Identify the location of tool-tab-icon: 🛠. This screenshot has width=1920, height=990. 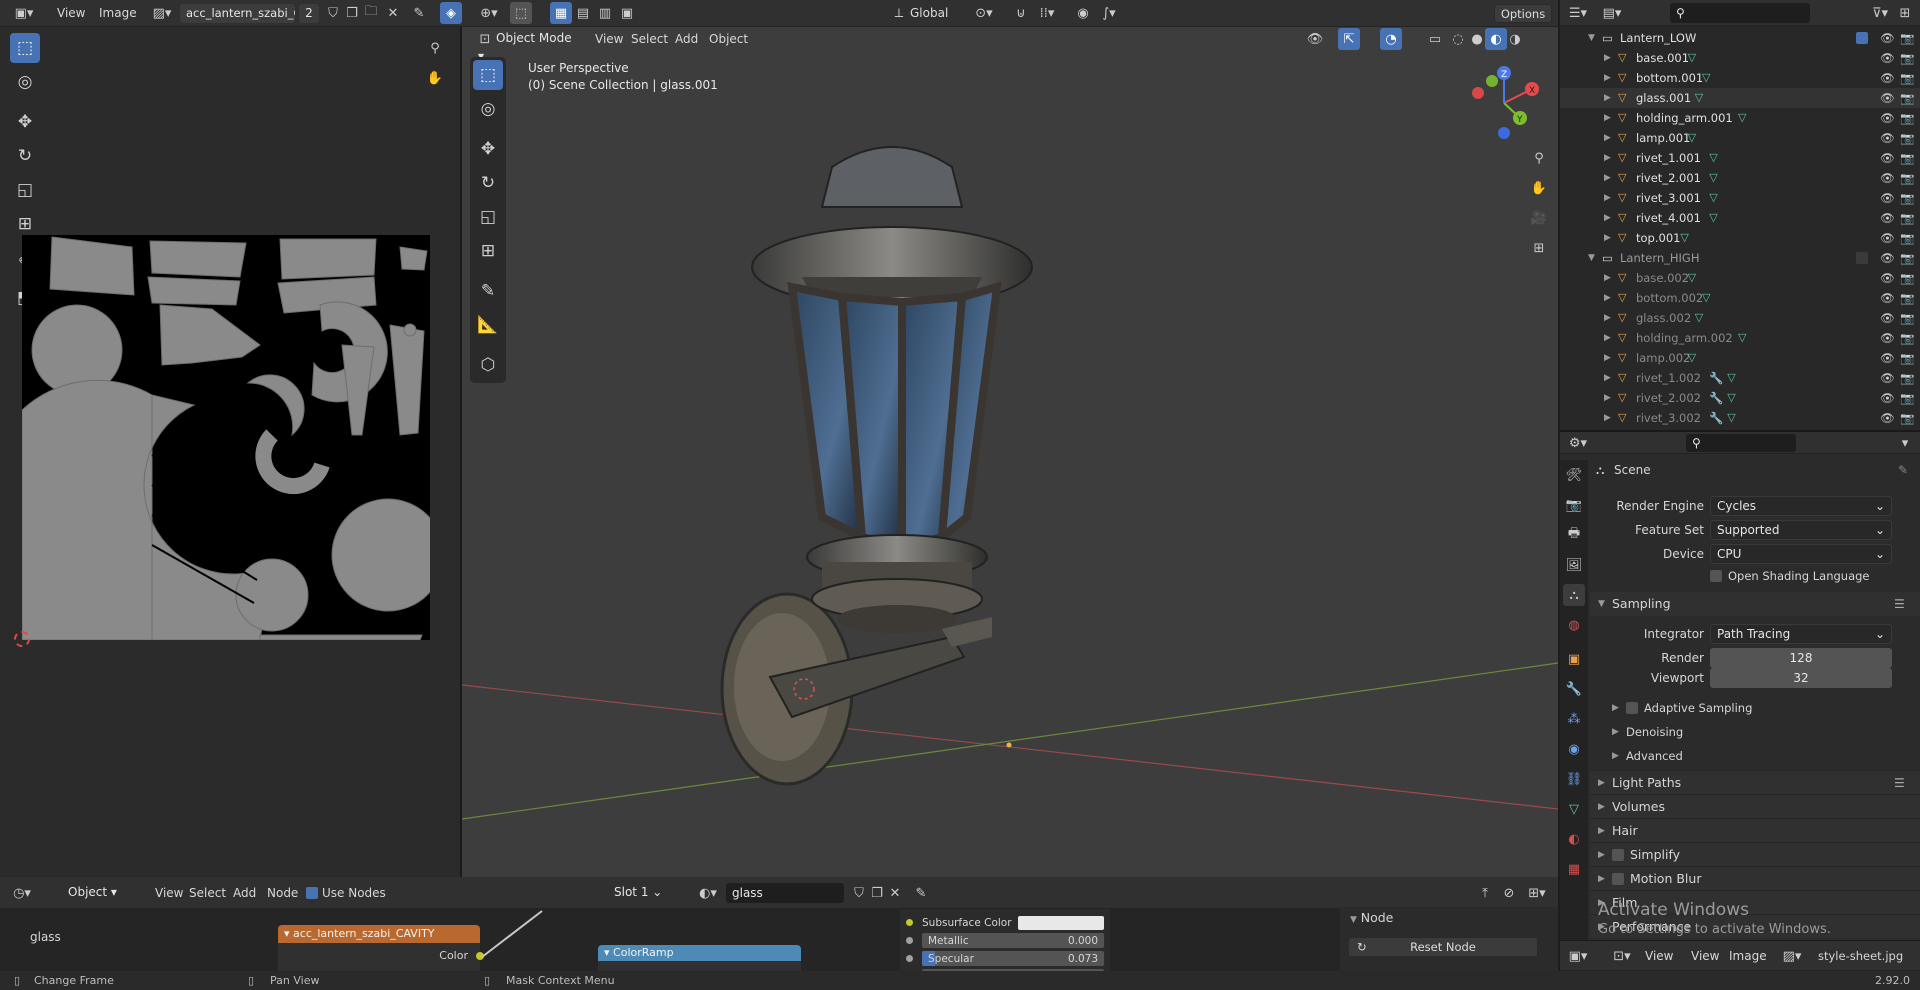
(1574, 475).